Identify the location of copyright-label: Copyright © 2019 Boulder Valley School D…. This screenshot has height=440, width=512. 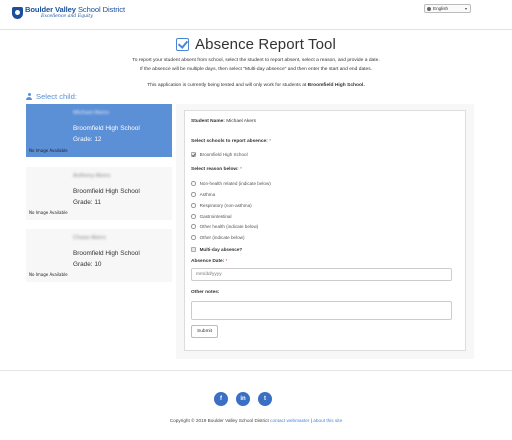
(219, 420).